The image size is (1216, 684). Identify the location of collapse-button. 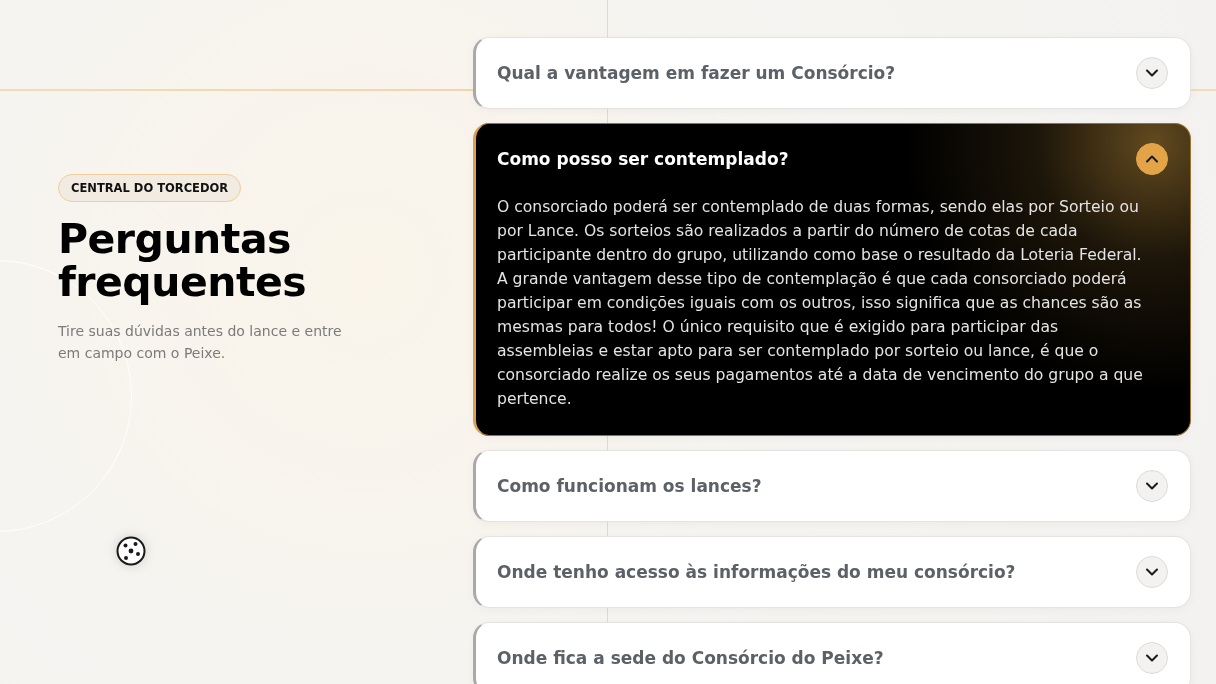
(1152, 159).